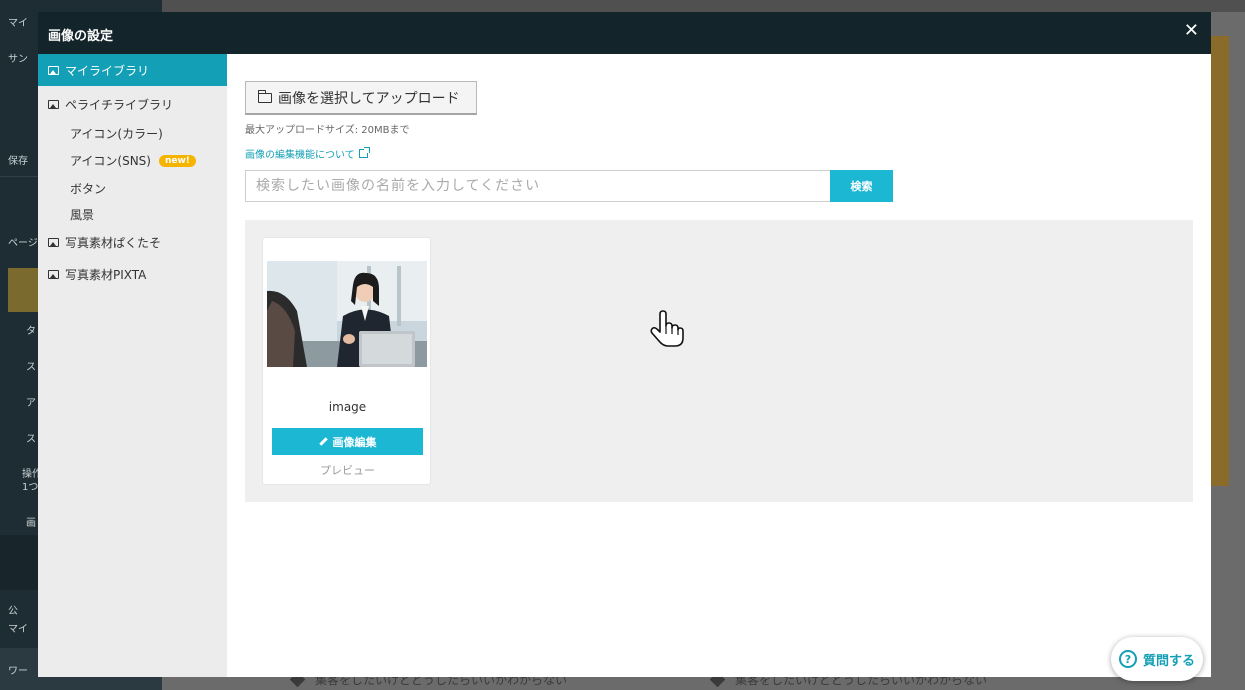 This screenshot has width=1245, height=690. I want to click on help-label: 質問する, so click(1168, 661).